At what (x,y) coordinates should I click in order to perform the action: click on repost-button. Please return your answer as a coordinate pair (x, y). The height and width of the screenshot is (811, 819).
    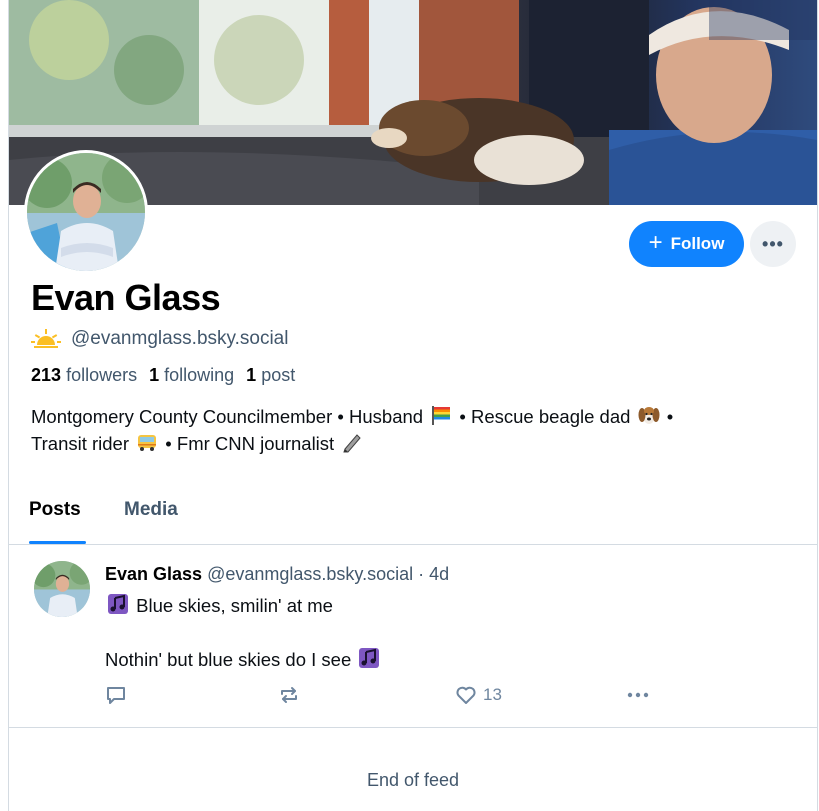
    Looking at the image, I should click on (289, 695).